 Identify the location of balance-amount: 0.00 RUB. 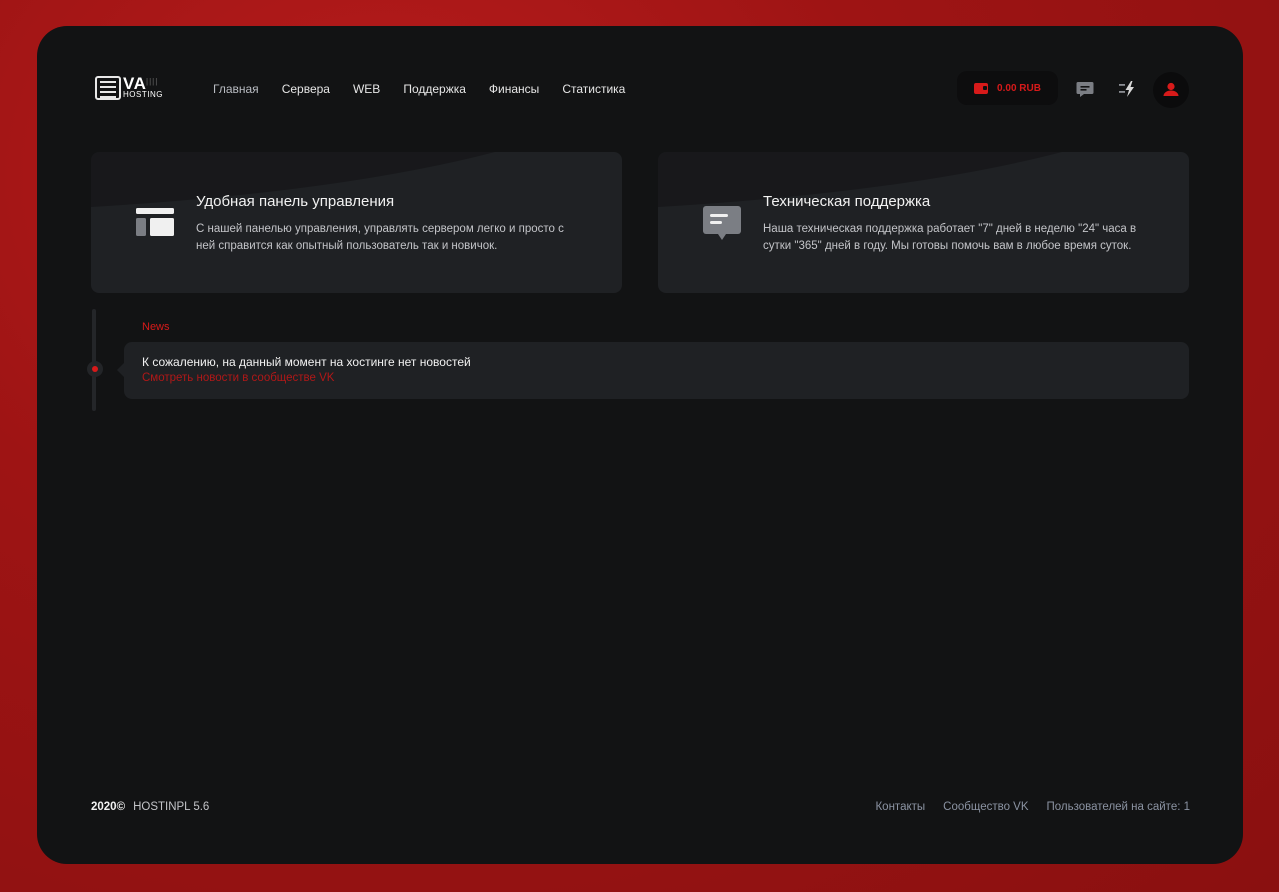
(1019, 88).